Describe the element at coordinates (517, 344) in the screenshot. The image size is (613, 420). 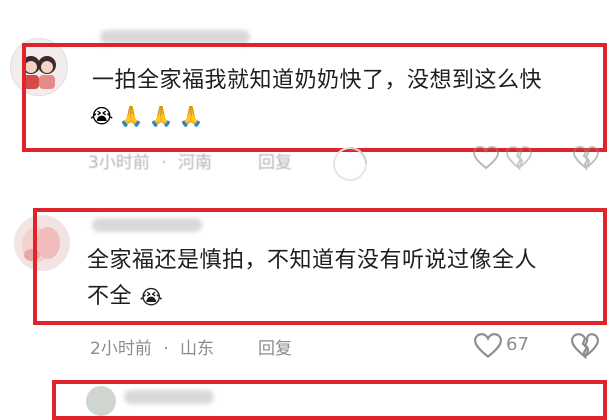
I see `like-count: 67` at that location.